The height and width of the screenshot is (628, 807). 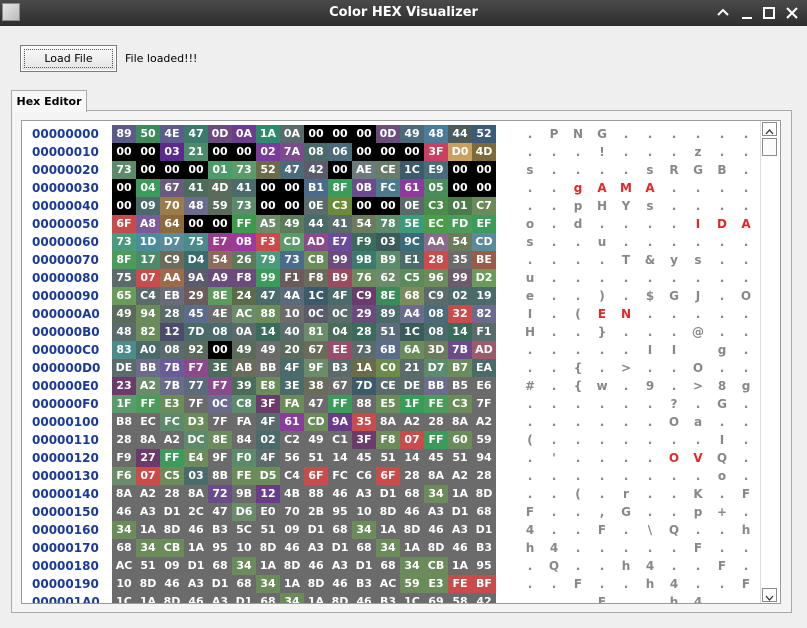 What do you see at coordinates (172, 260) in the screenshot?
I see `hex-byte: C9` at bounding box center [172, 260].